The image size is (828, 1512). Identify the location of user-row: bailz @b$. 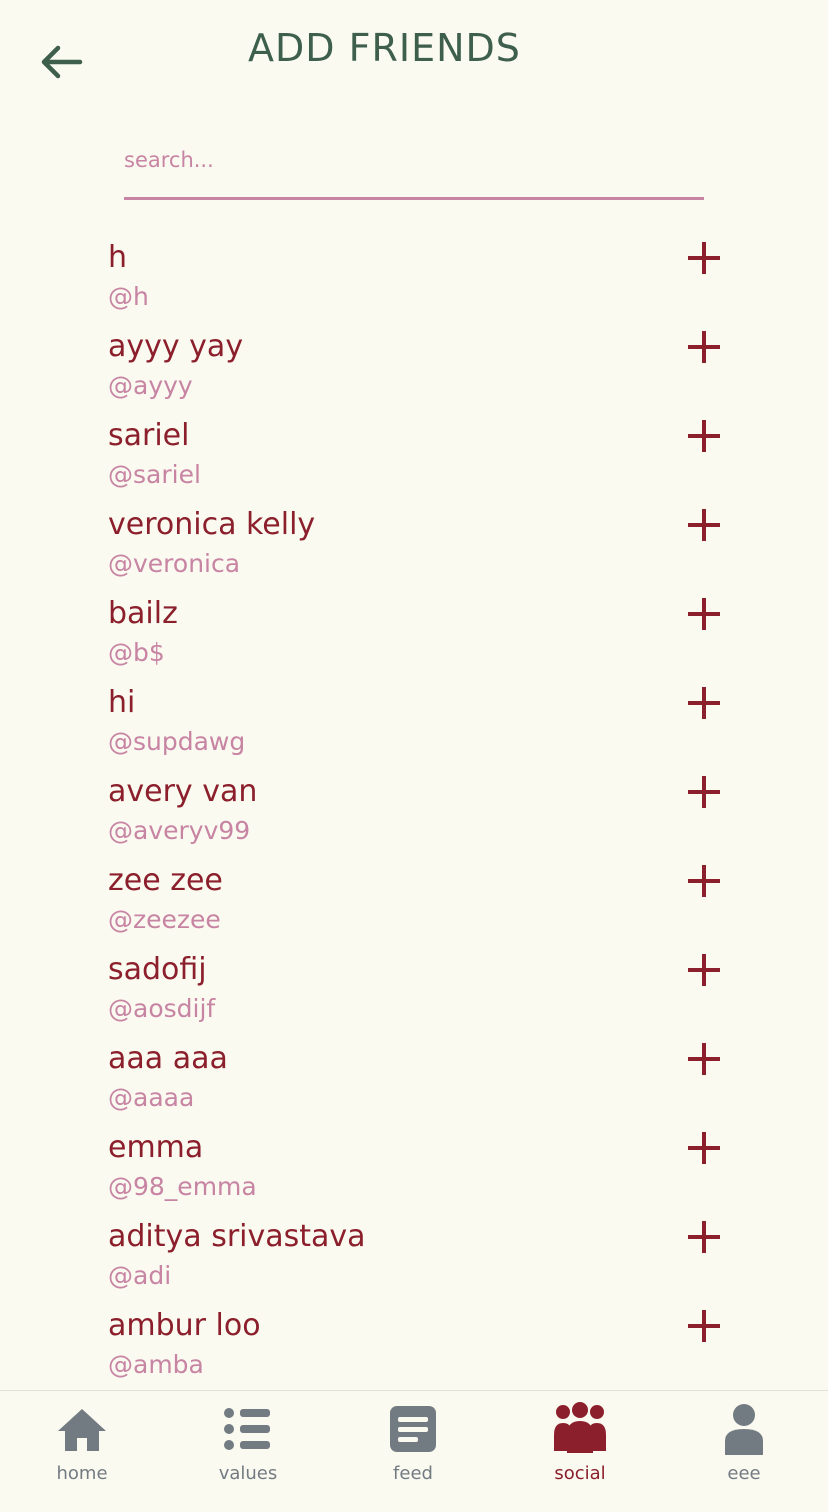
(414, 636).